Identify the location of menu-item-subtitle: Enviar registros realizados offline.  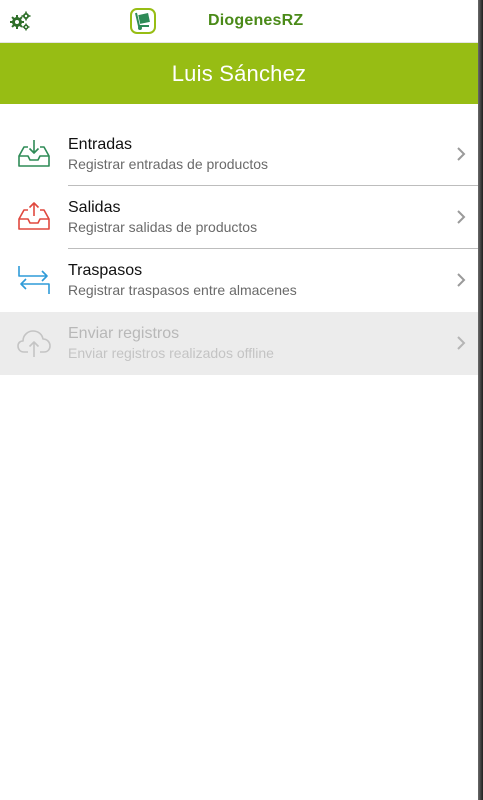
(171, 353).